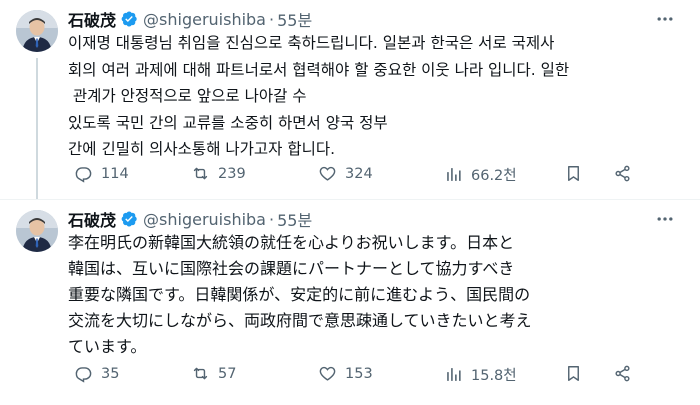  What do you see at coordinates (291, 268) in the screenshot?
I see `tweet-text-line: 韓国は、互いに国際社会の課題にパートナーとして協力すべき` at bounding box center [291, 268].